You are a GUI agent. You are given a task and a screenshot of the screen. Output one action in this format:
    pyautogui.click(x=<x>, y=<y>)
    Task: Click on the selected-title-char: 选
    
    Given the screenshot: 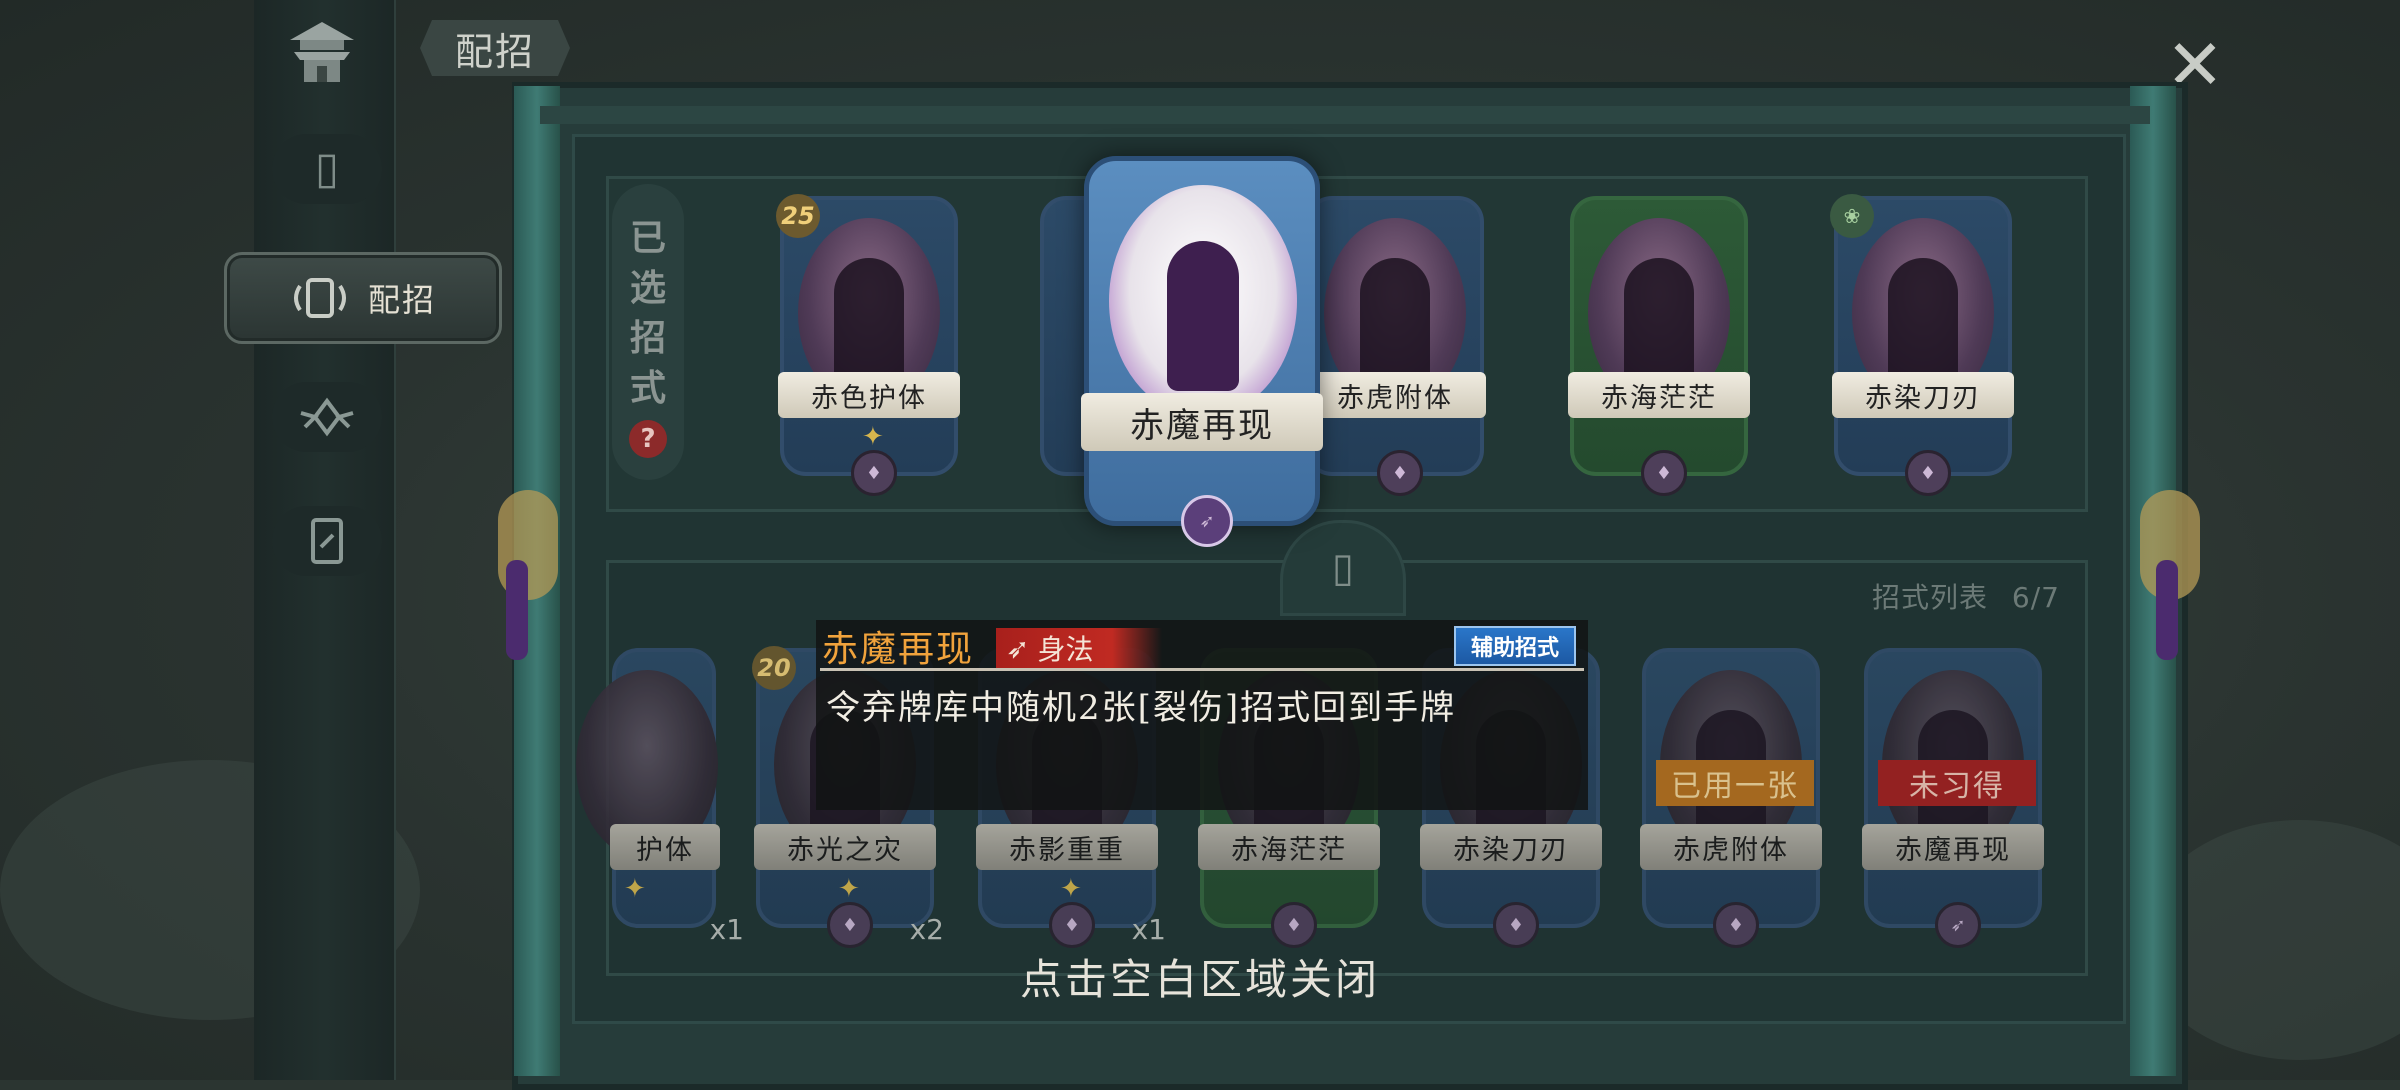 What is the action you would take?
    pyautogui.click(x=647, y=288)
    